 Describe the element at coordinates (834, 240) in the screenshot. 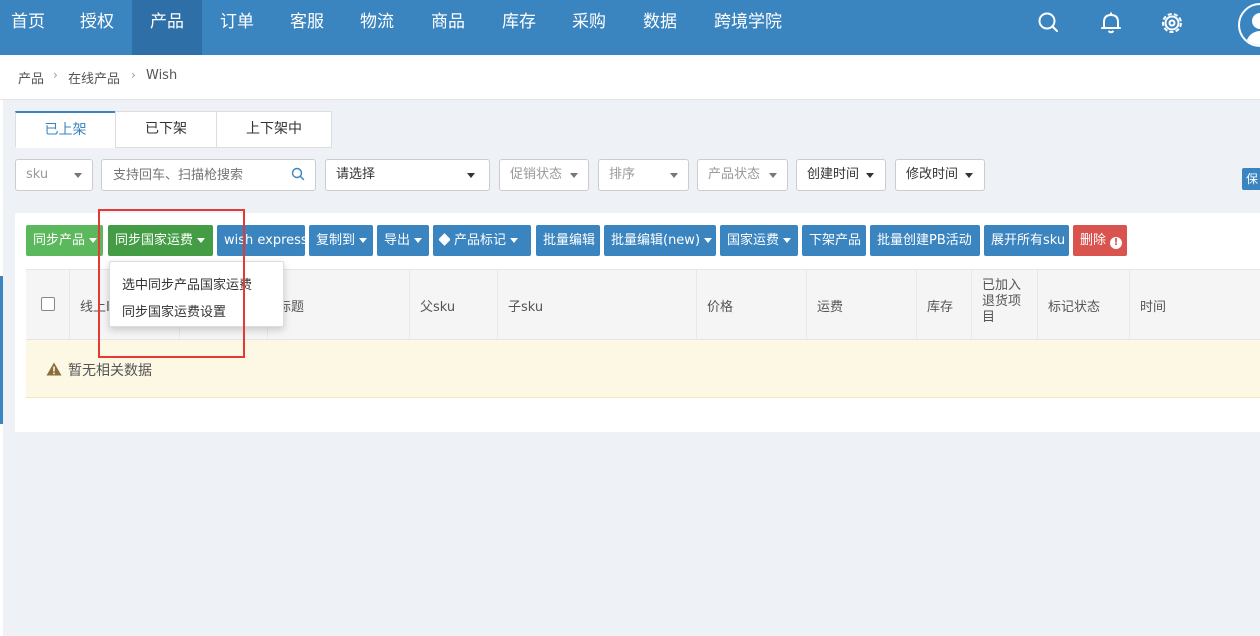

I see `delist-product-button: 下架产品` at that location.